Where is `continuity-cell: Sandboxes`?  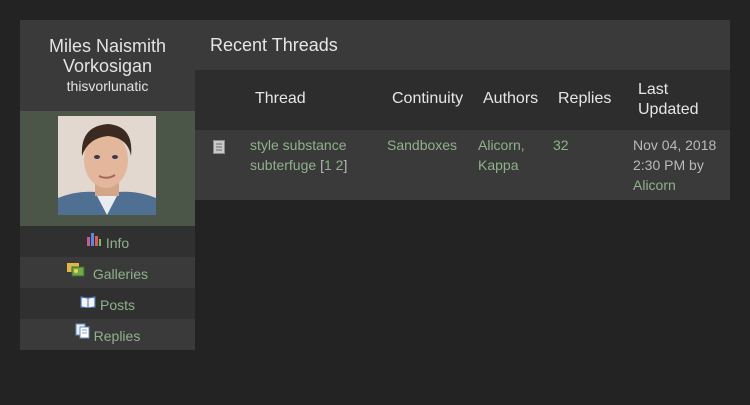
continuity-cell: Sandboxes is located at coordinates (422, 145).